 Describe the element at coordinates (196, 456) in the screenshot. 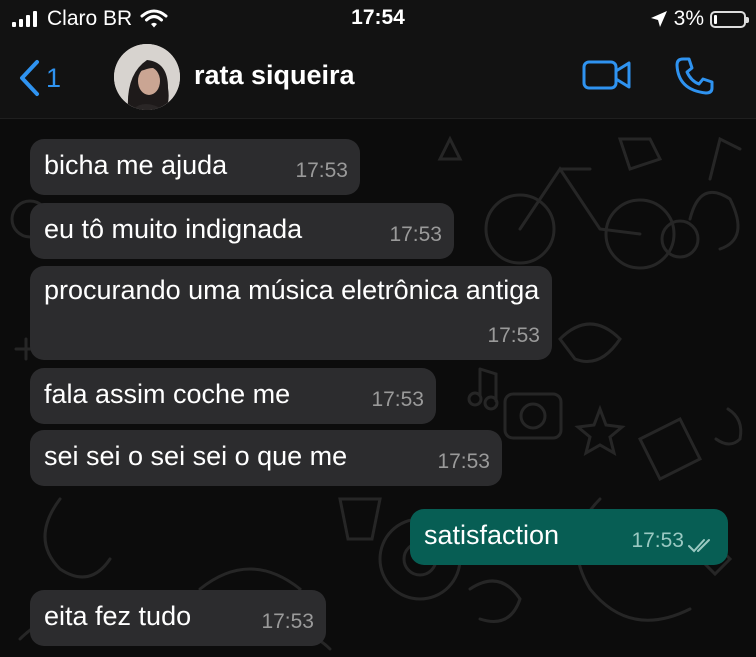

I see `message-text: sei sei o sei sei o que me` at that location.